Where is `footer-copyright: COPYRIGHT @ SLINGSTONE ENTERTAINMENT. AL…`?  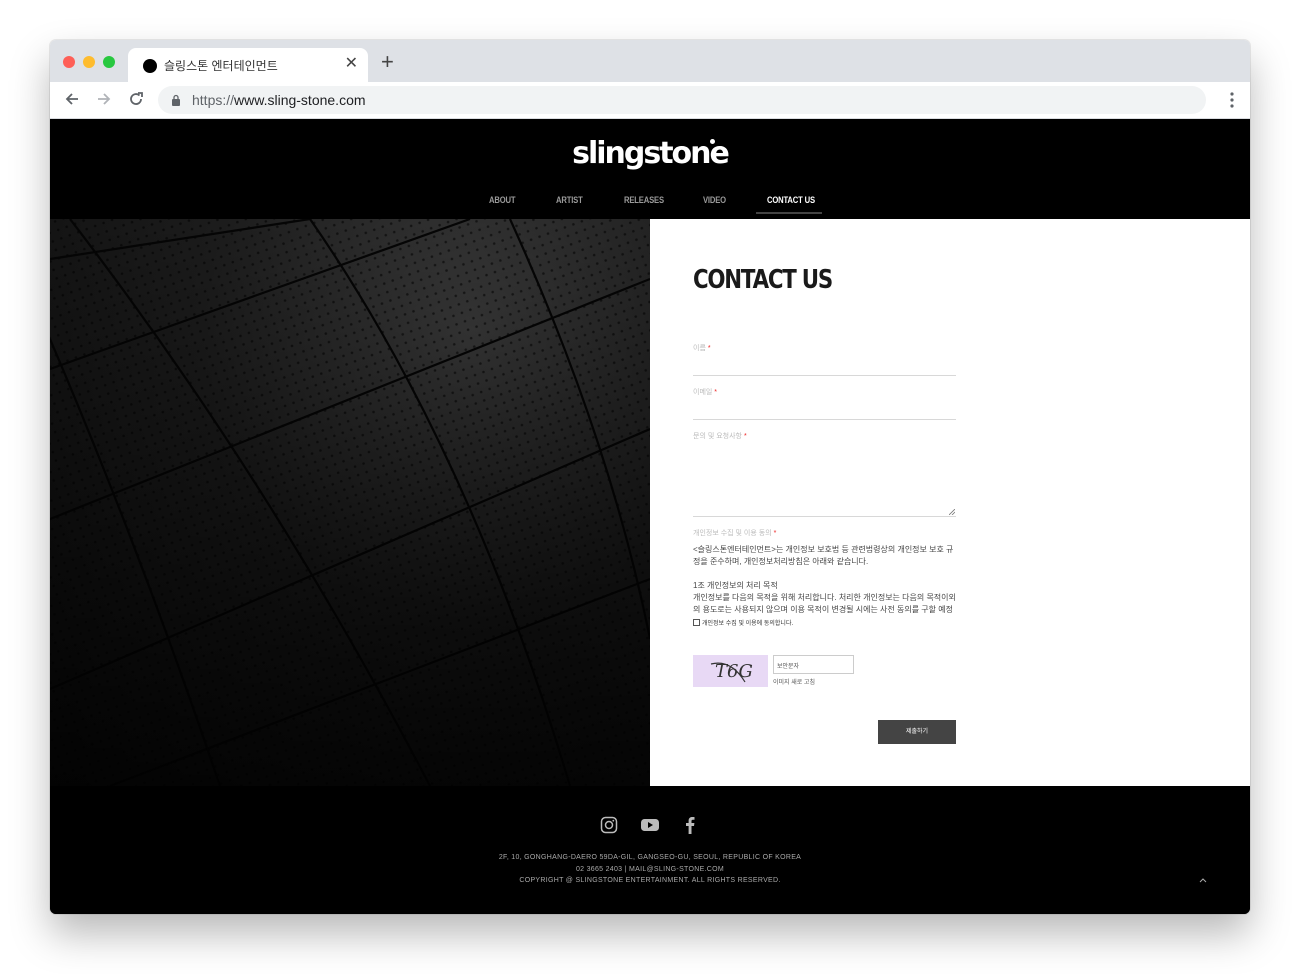
footer-copyright: COPYRIGHT @ SLINGSTONE ENTERTAINMENT. AL… is located at coordinates (650, 880).